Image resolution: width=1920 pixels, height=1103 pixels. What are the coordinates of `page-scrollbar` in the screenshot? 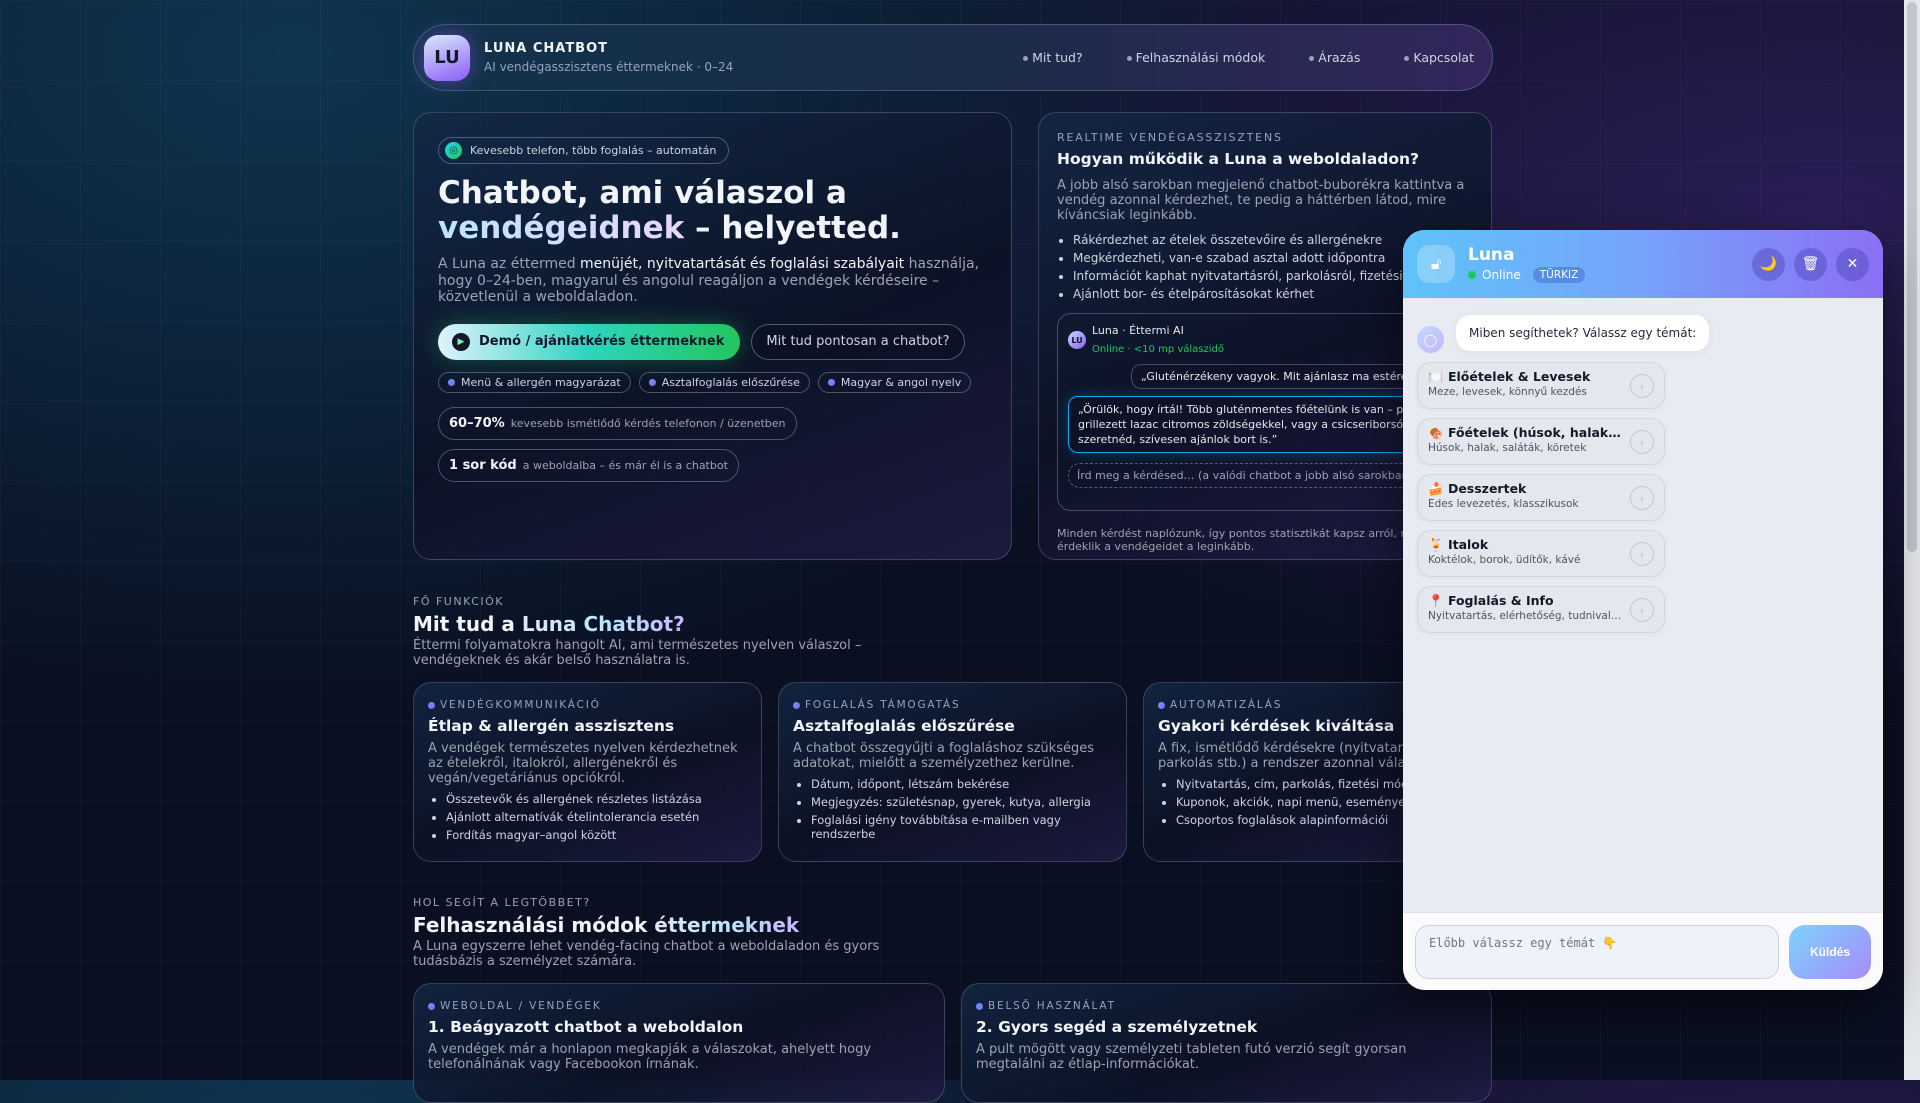 It's located at (1912, 540).